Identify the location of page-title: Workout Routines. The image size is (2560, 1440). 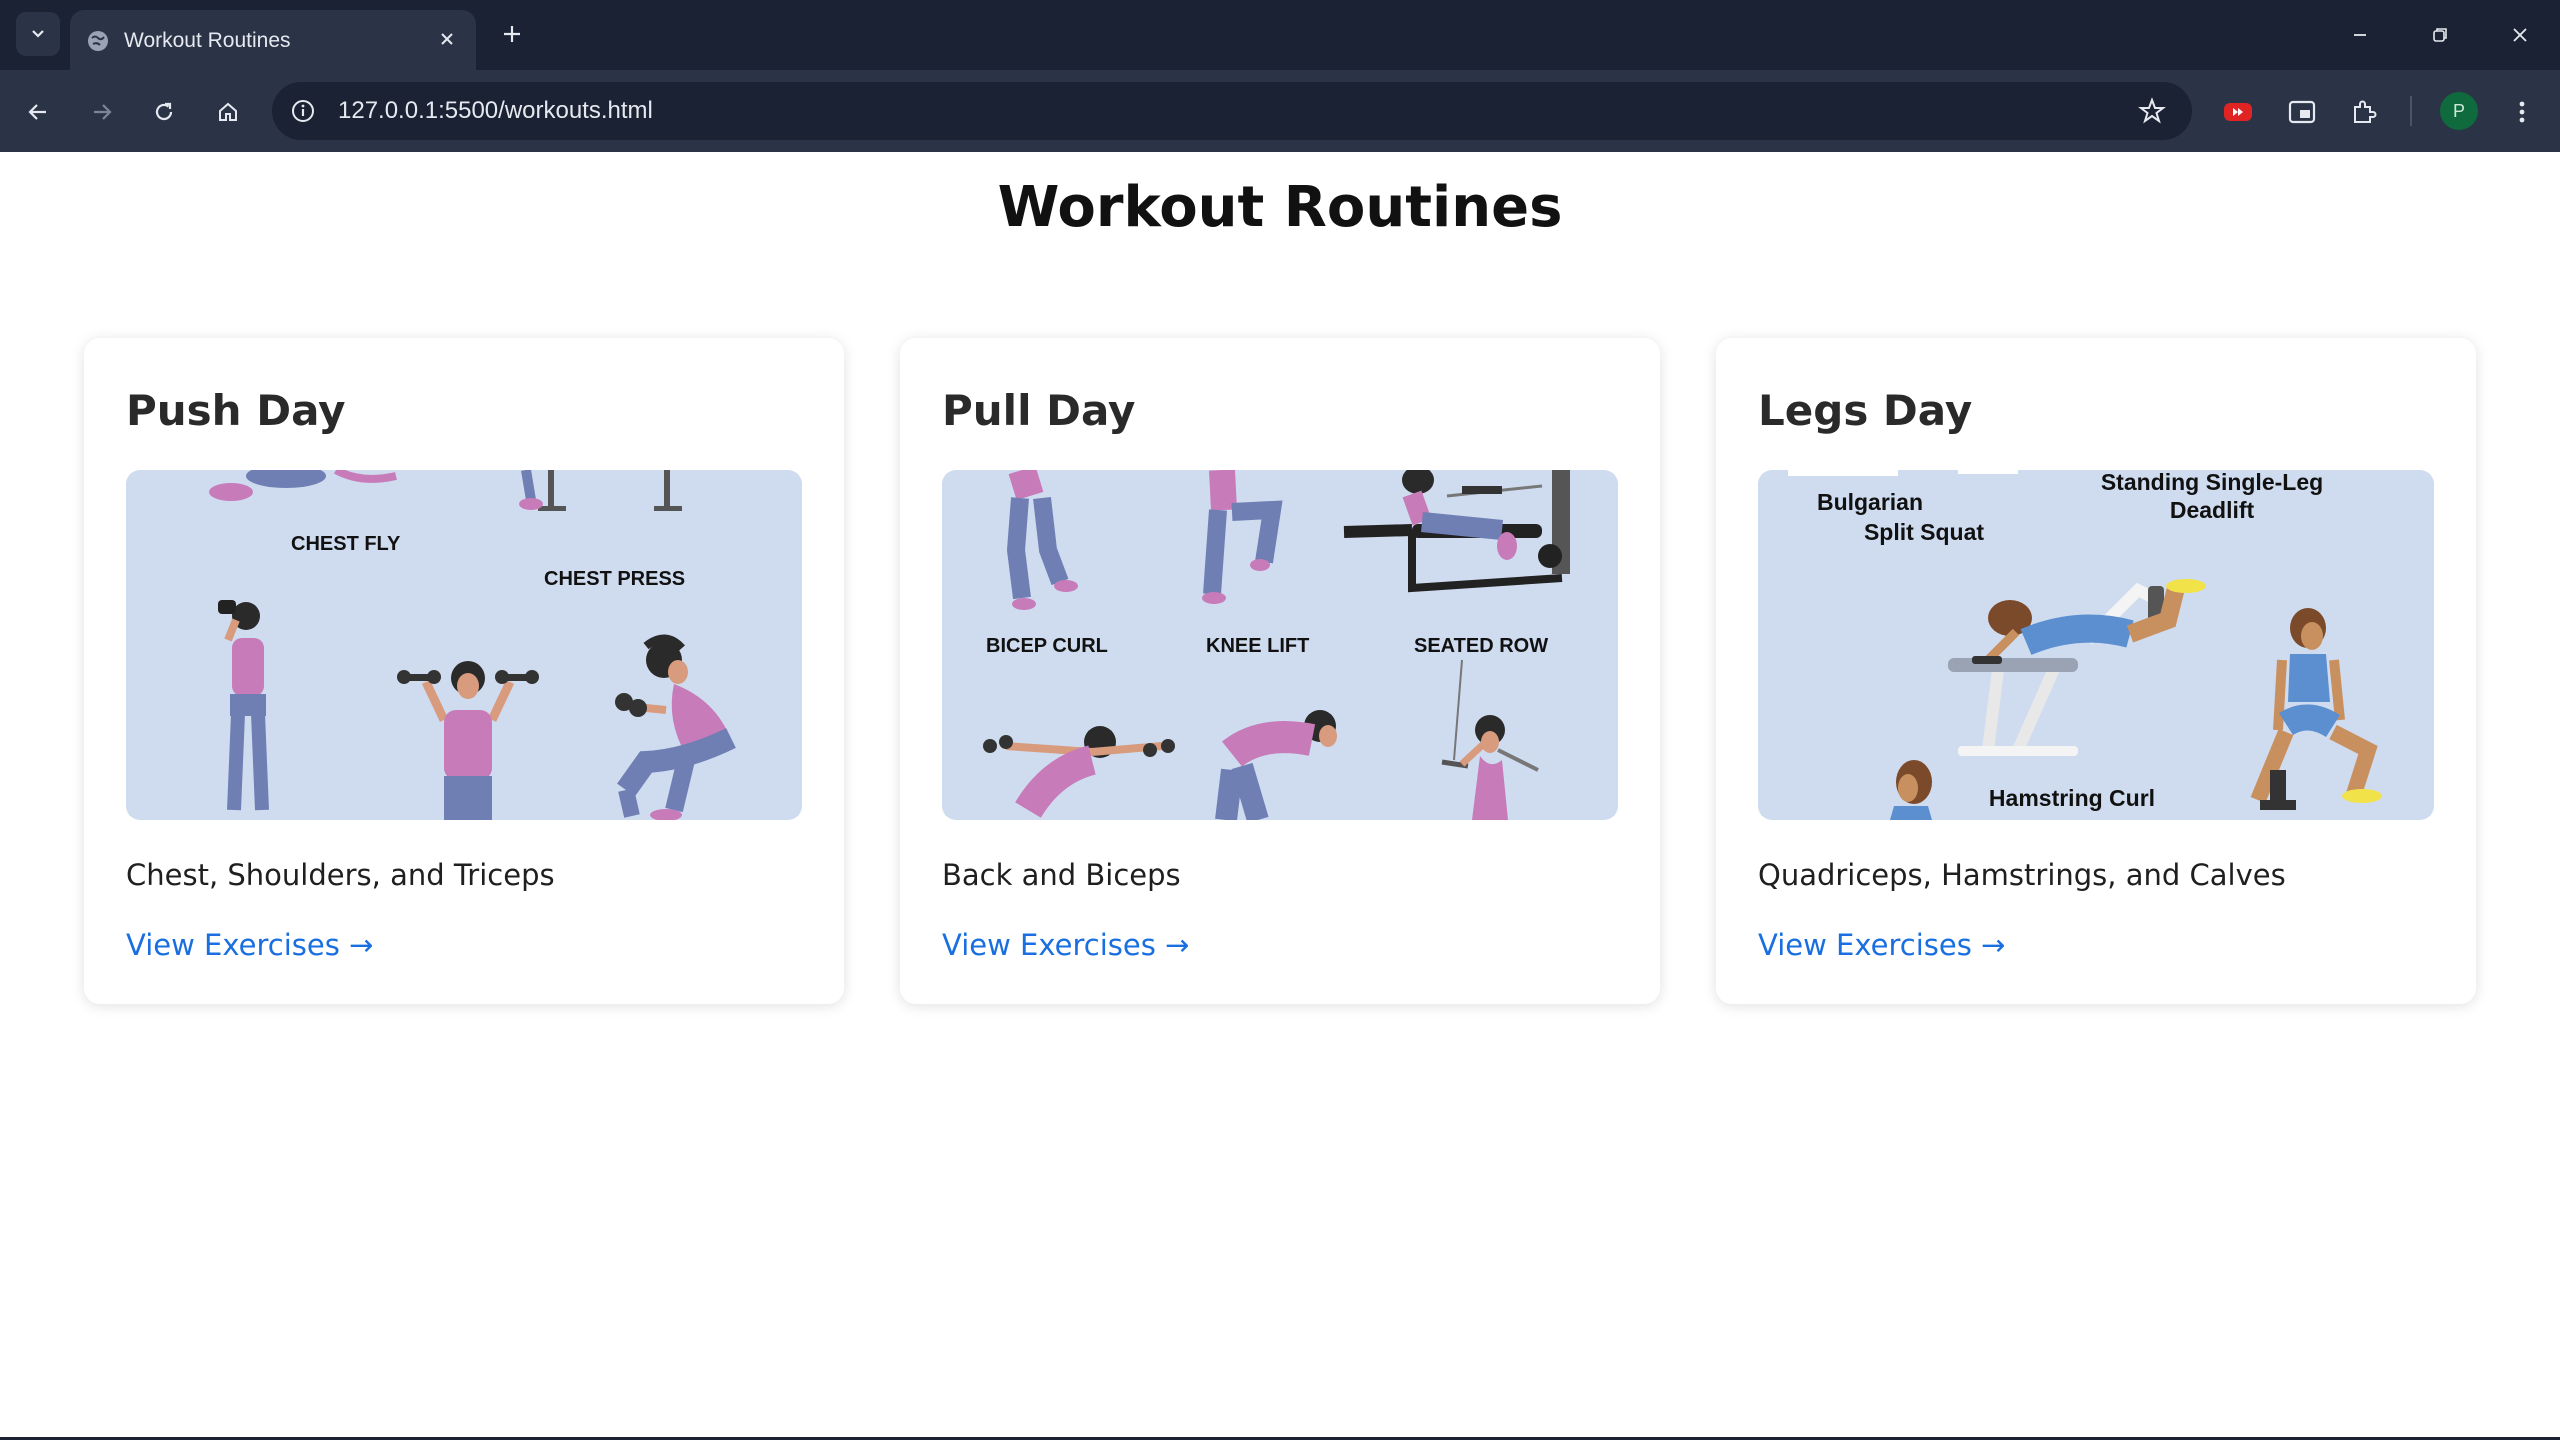
(1280, 207).